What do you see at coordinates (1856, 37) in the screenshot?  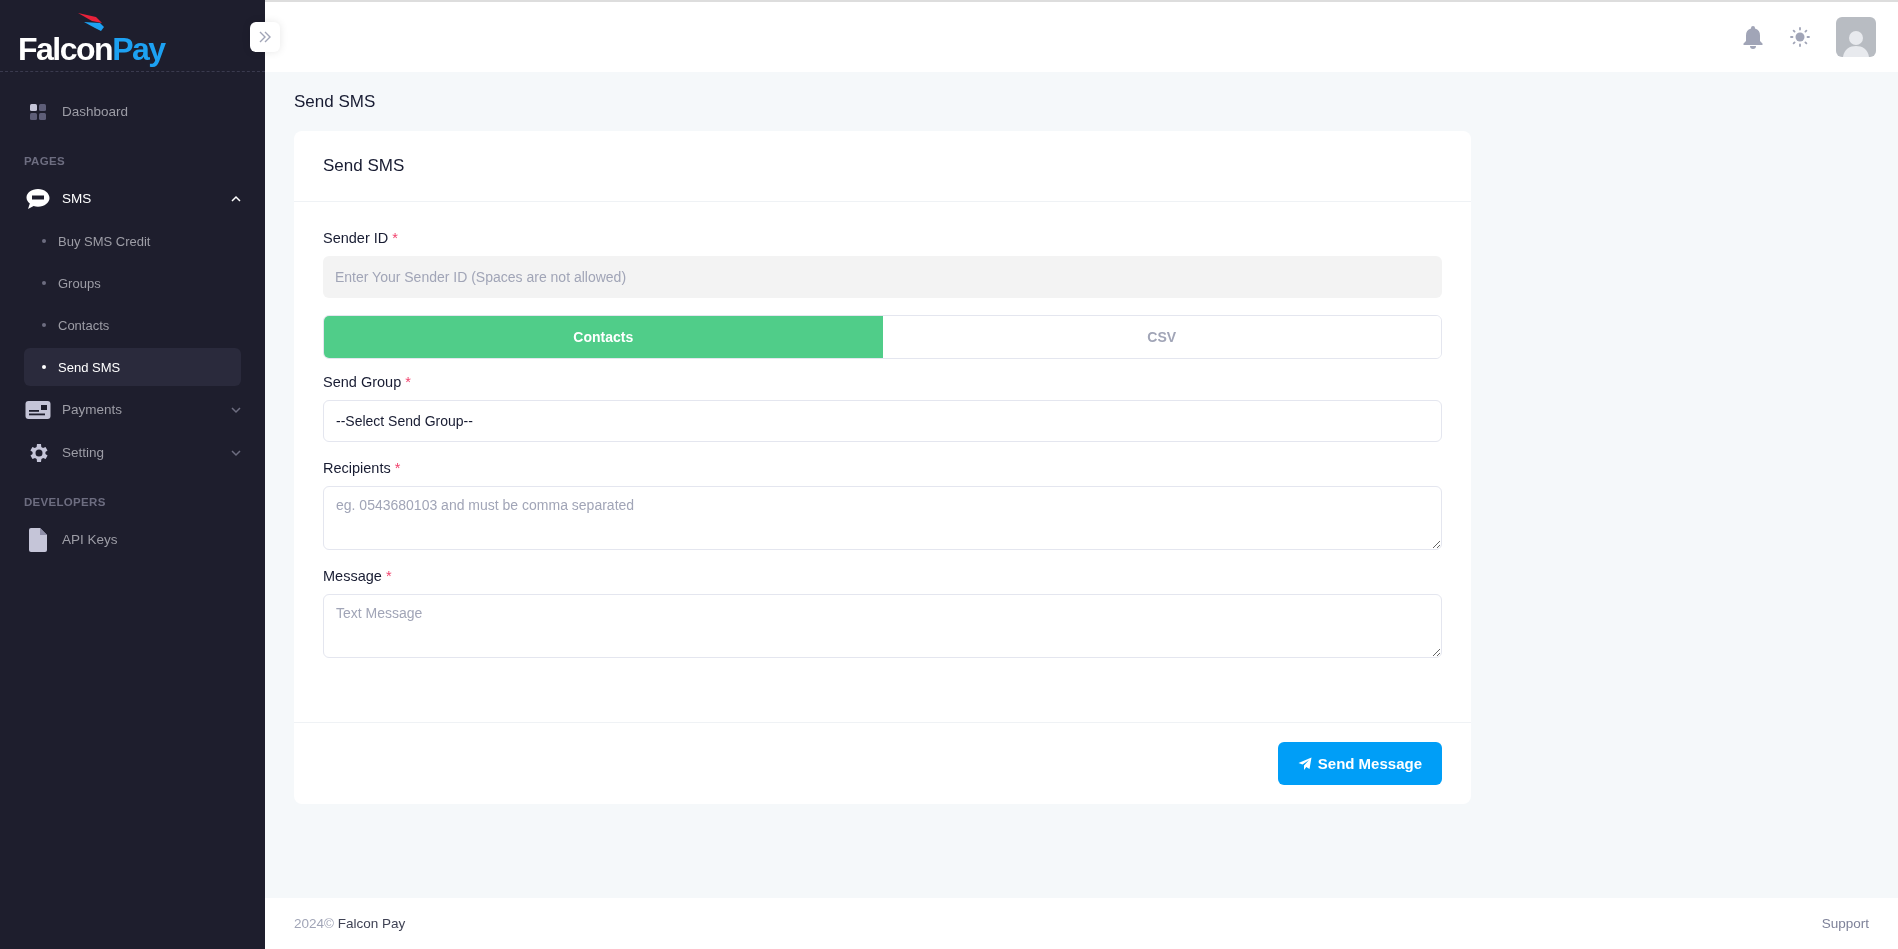 I see `avatar` at bounding box center [1856, 37].